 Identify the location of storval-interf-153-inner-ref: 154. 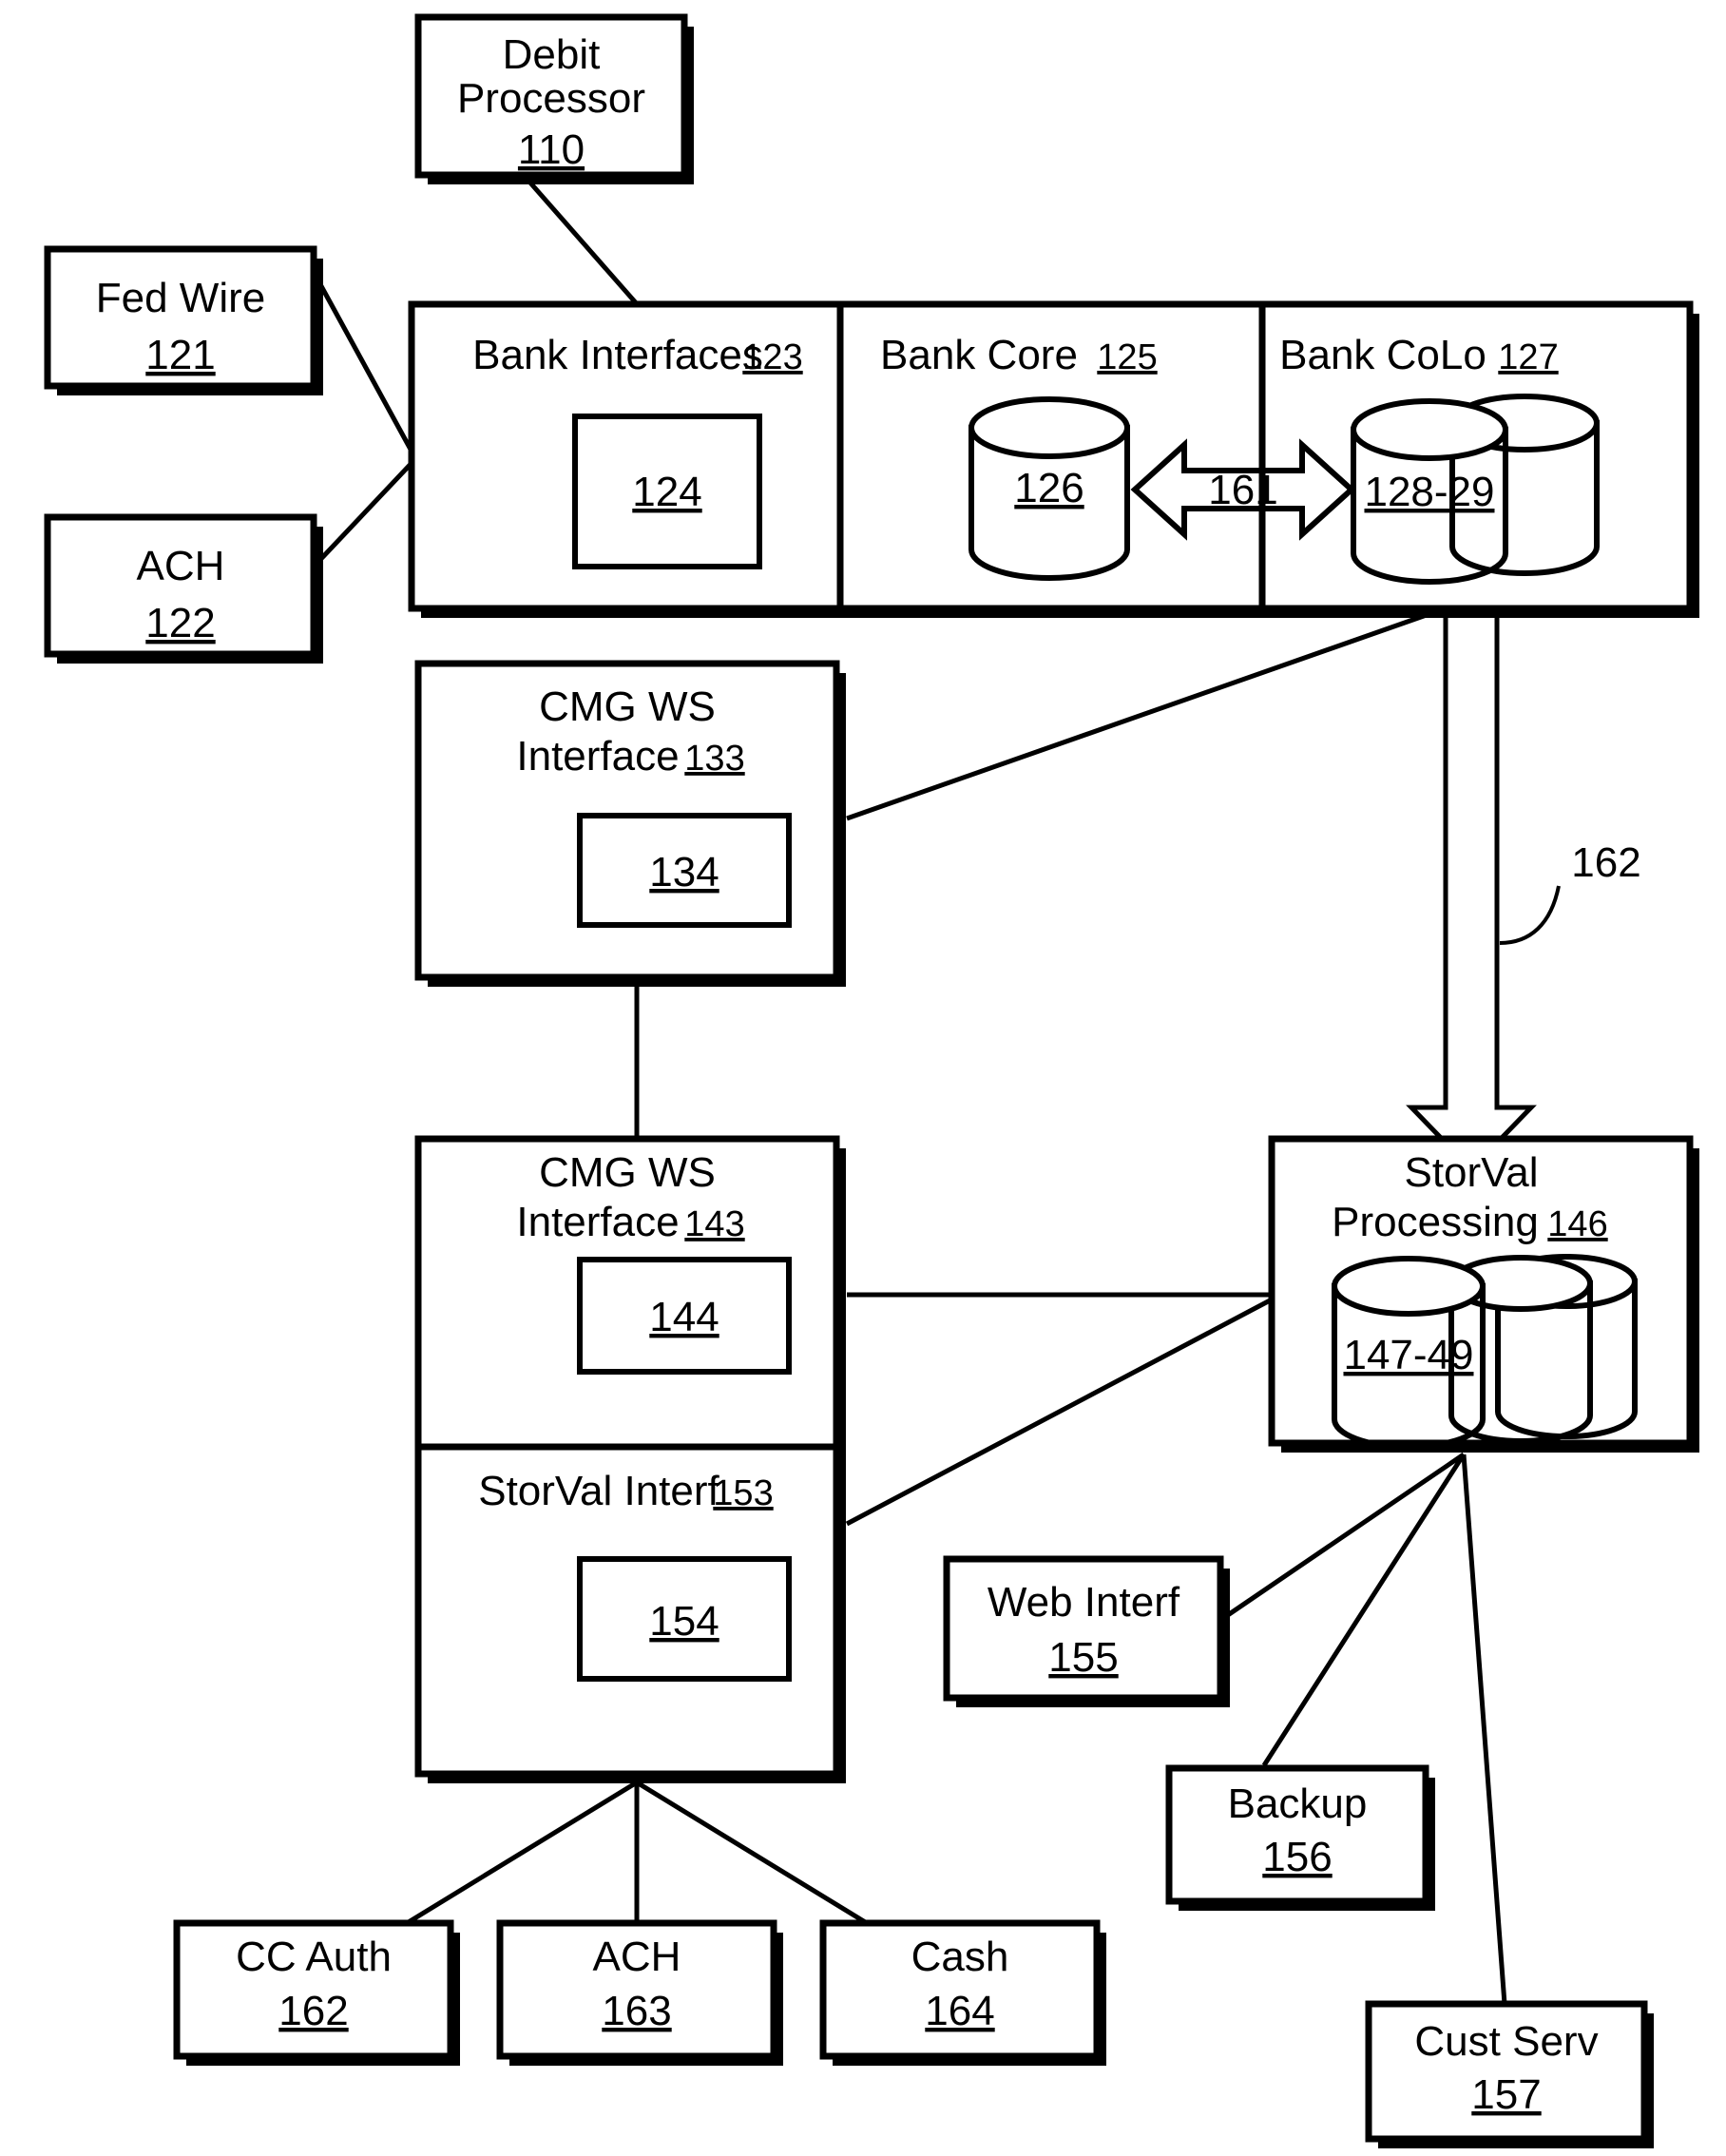
(684, 1621).